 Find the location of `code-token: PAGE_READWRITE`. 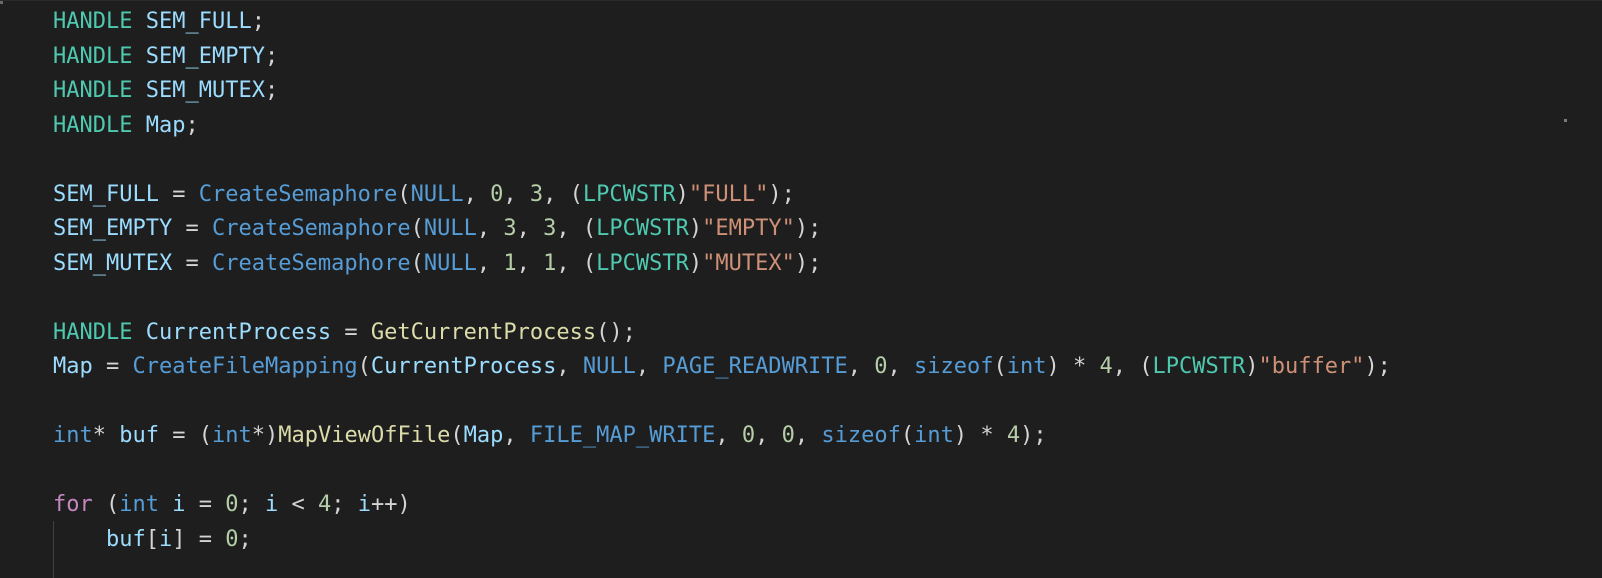

code-token: PAGE_READWRITE is located at coordinates (755, 366).